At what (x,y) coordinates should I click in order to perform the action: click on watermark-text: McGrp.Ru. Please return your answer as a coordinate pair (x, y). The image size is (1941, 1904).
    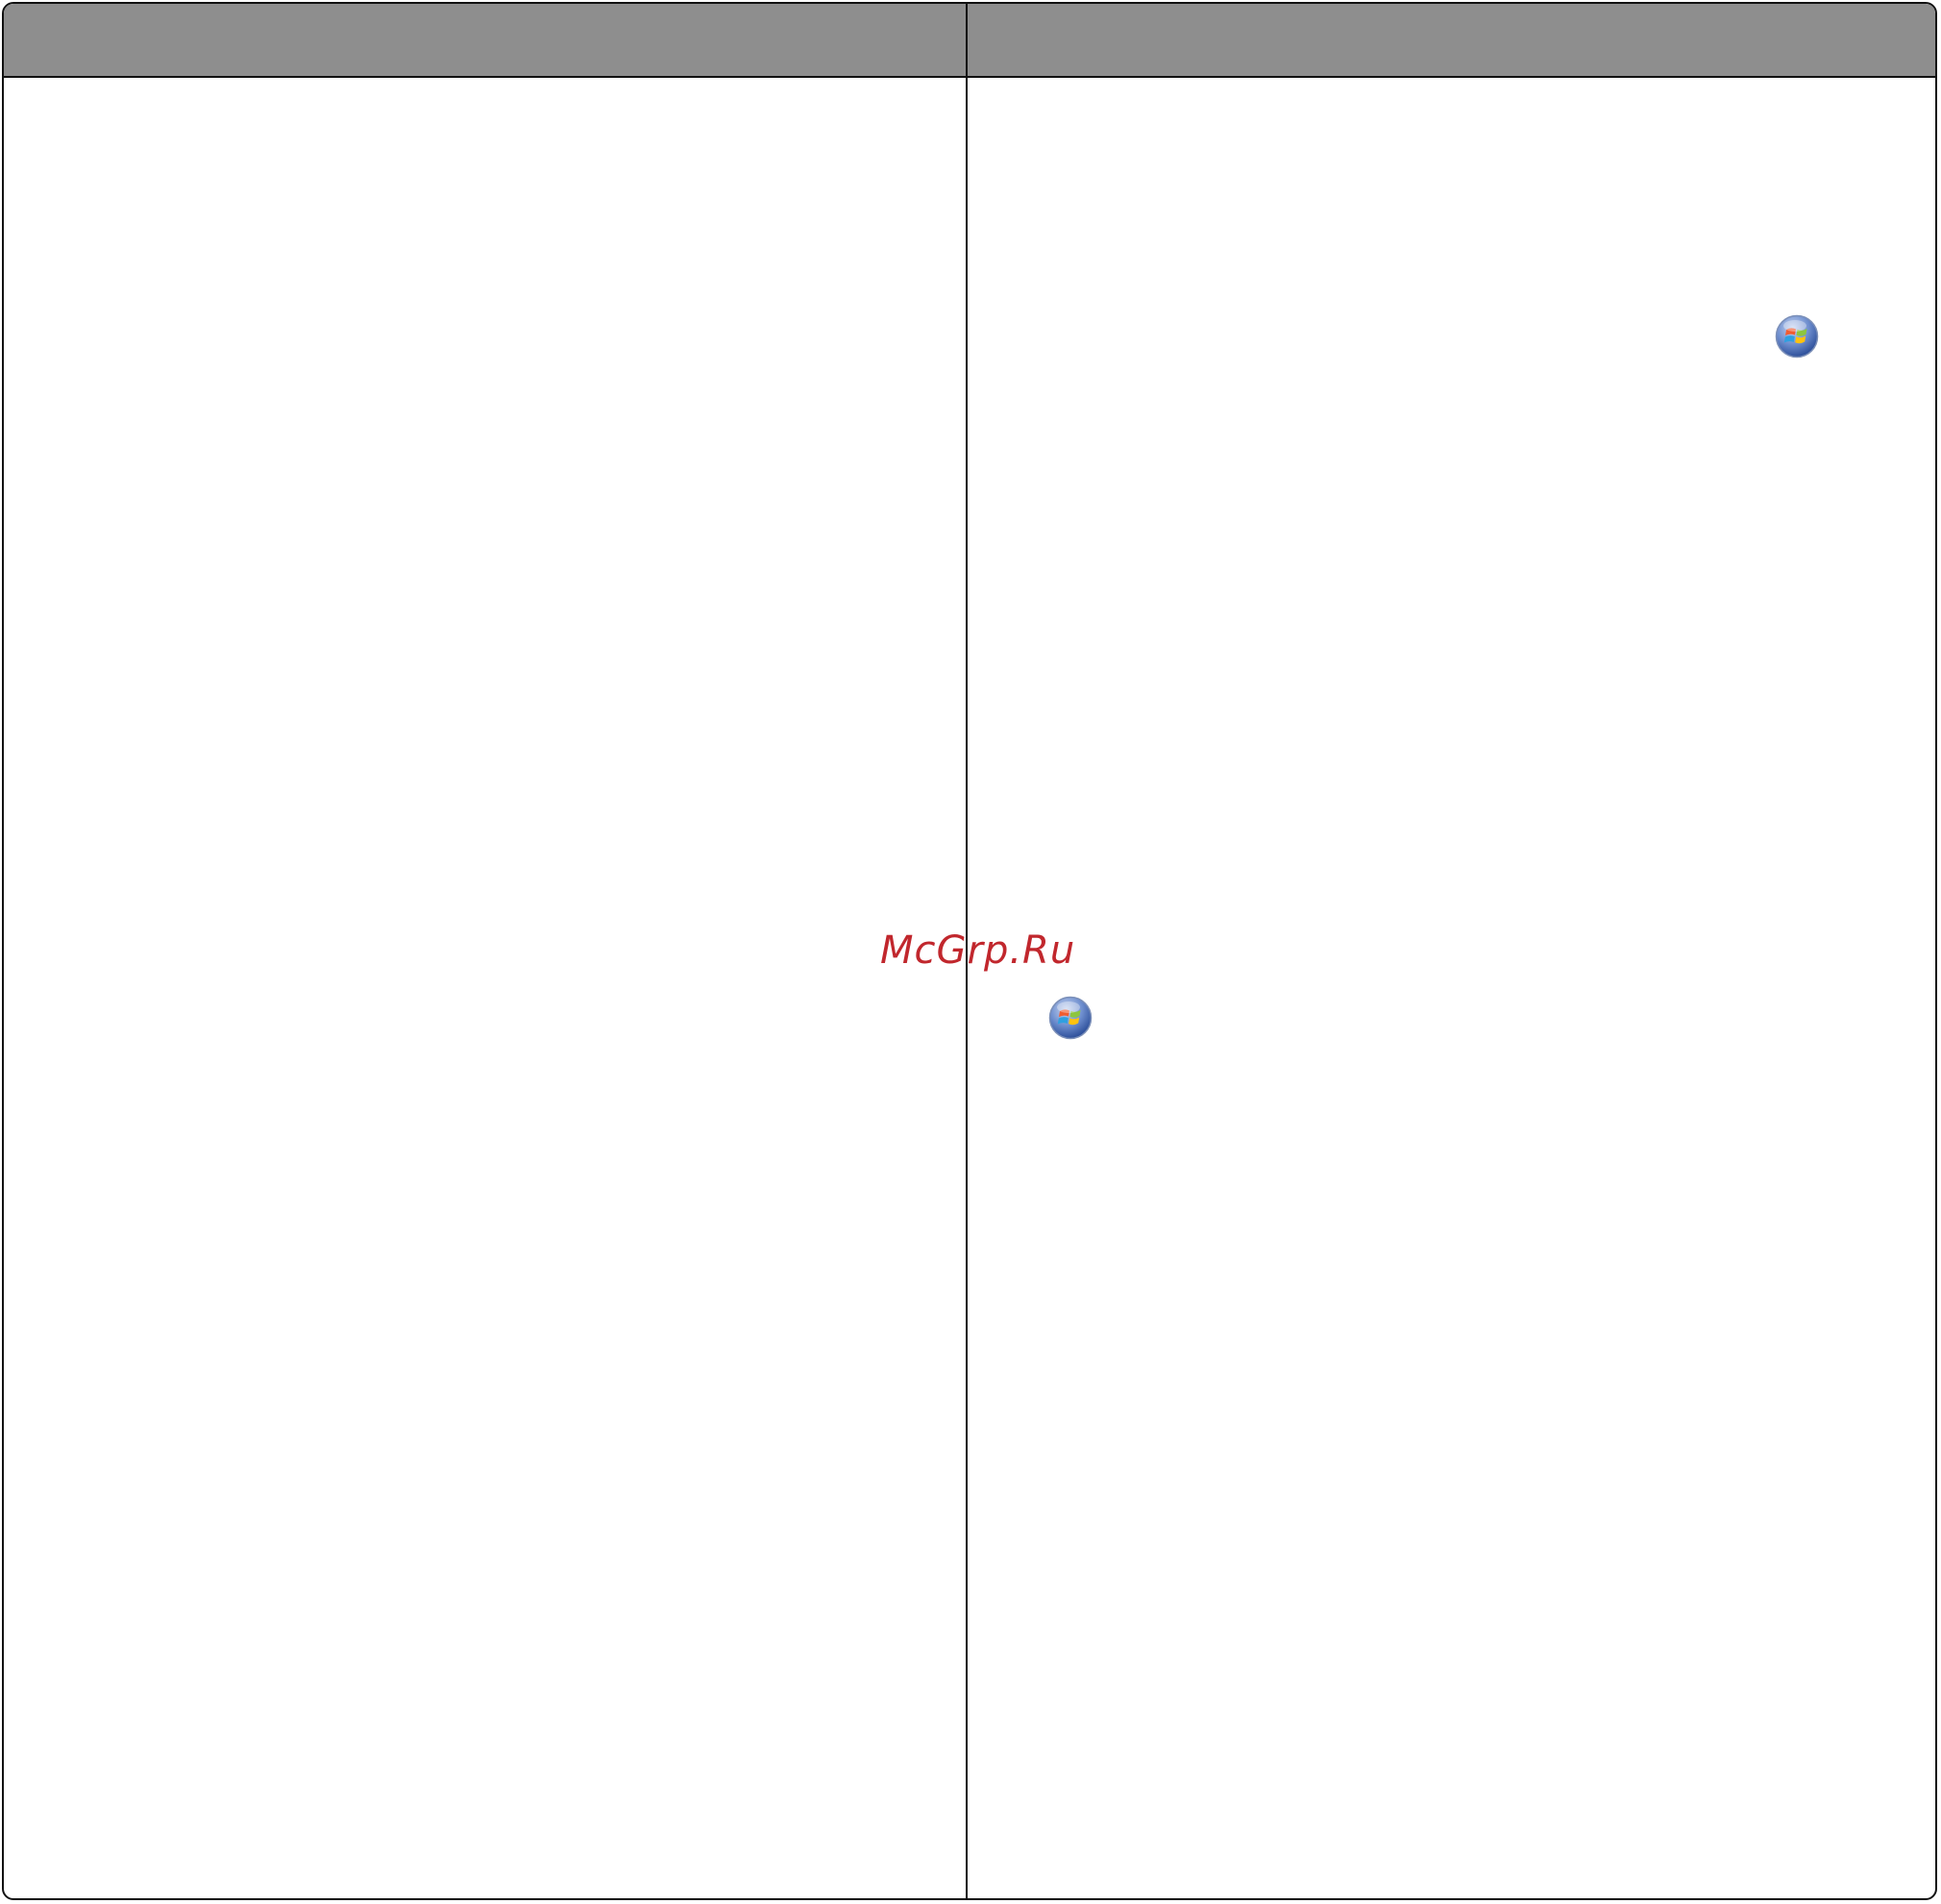
    Looking at the image, I should click on (978, 950).